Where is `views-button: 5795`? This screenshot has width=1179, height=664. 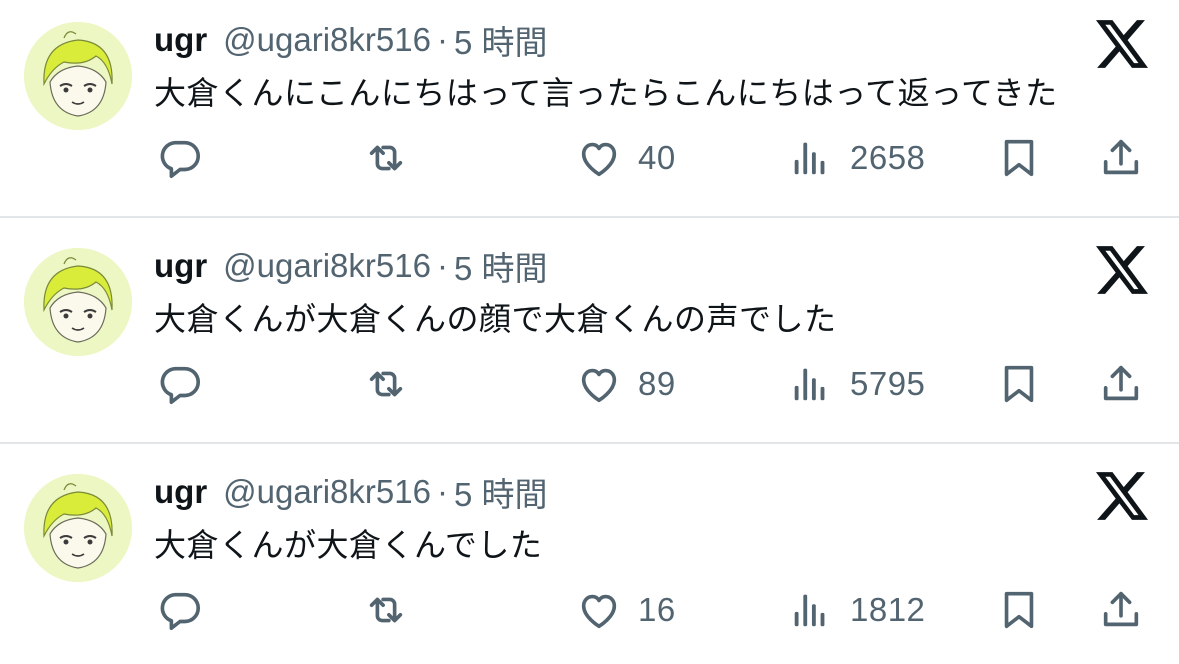 views-button: 5795 is located at coordinates (856, 384).